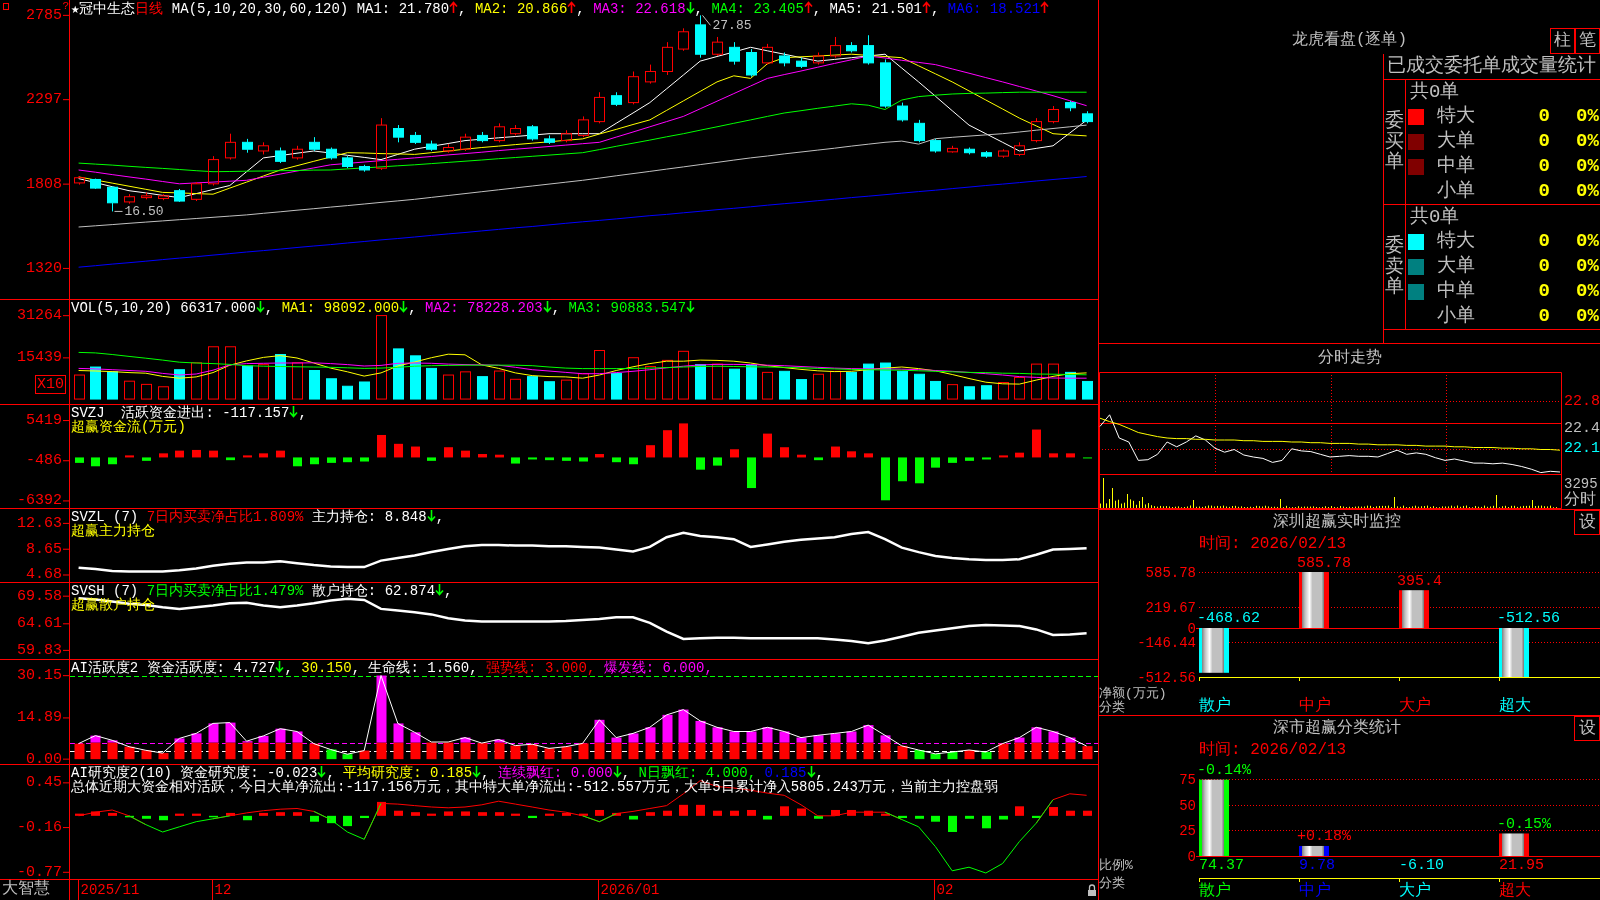 This screenshot has width=1600, height=900. Describe the element at coordinates (1394, 142) in the screenshot. I see `side-label: 委买单` at that location.